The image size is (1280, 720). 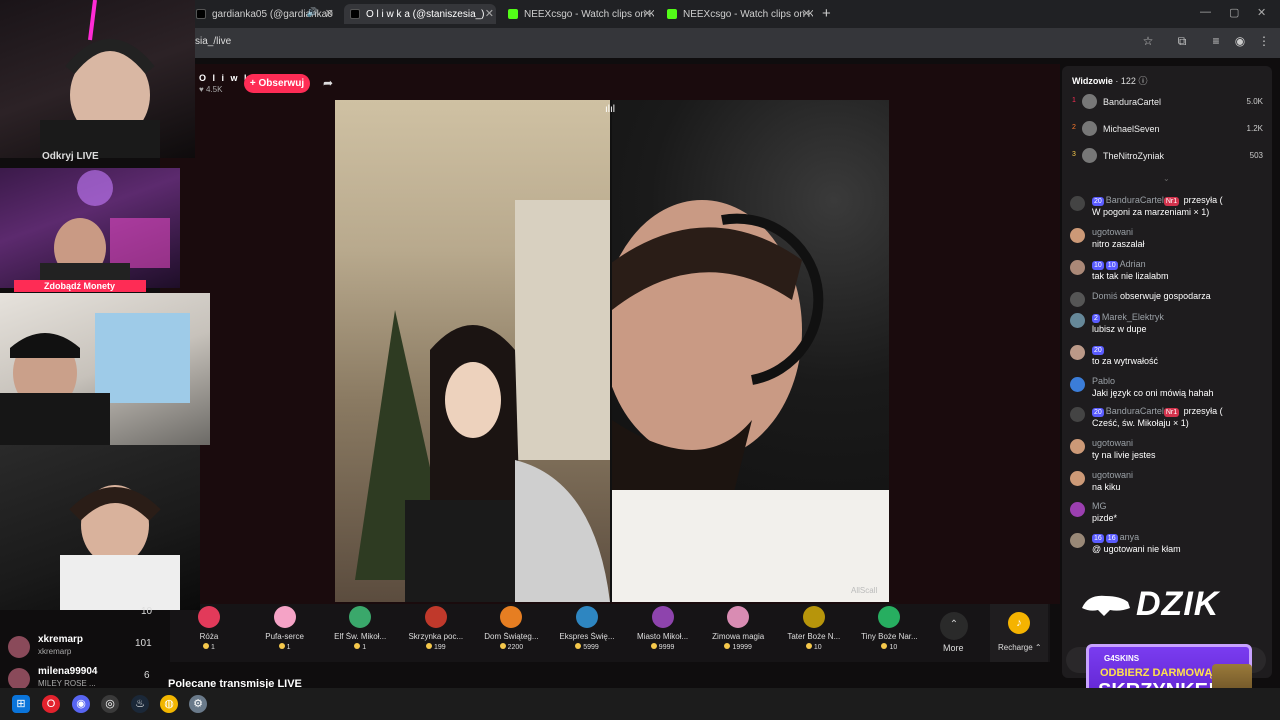 What do you see at coordinates (826, 13) in the screenshot?
I see `new-tab-button: +` at bounding box center [826, 13].